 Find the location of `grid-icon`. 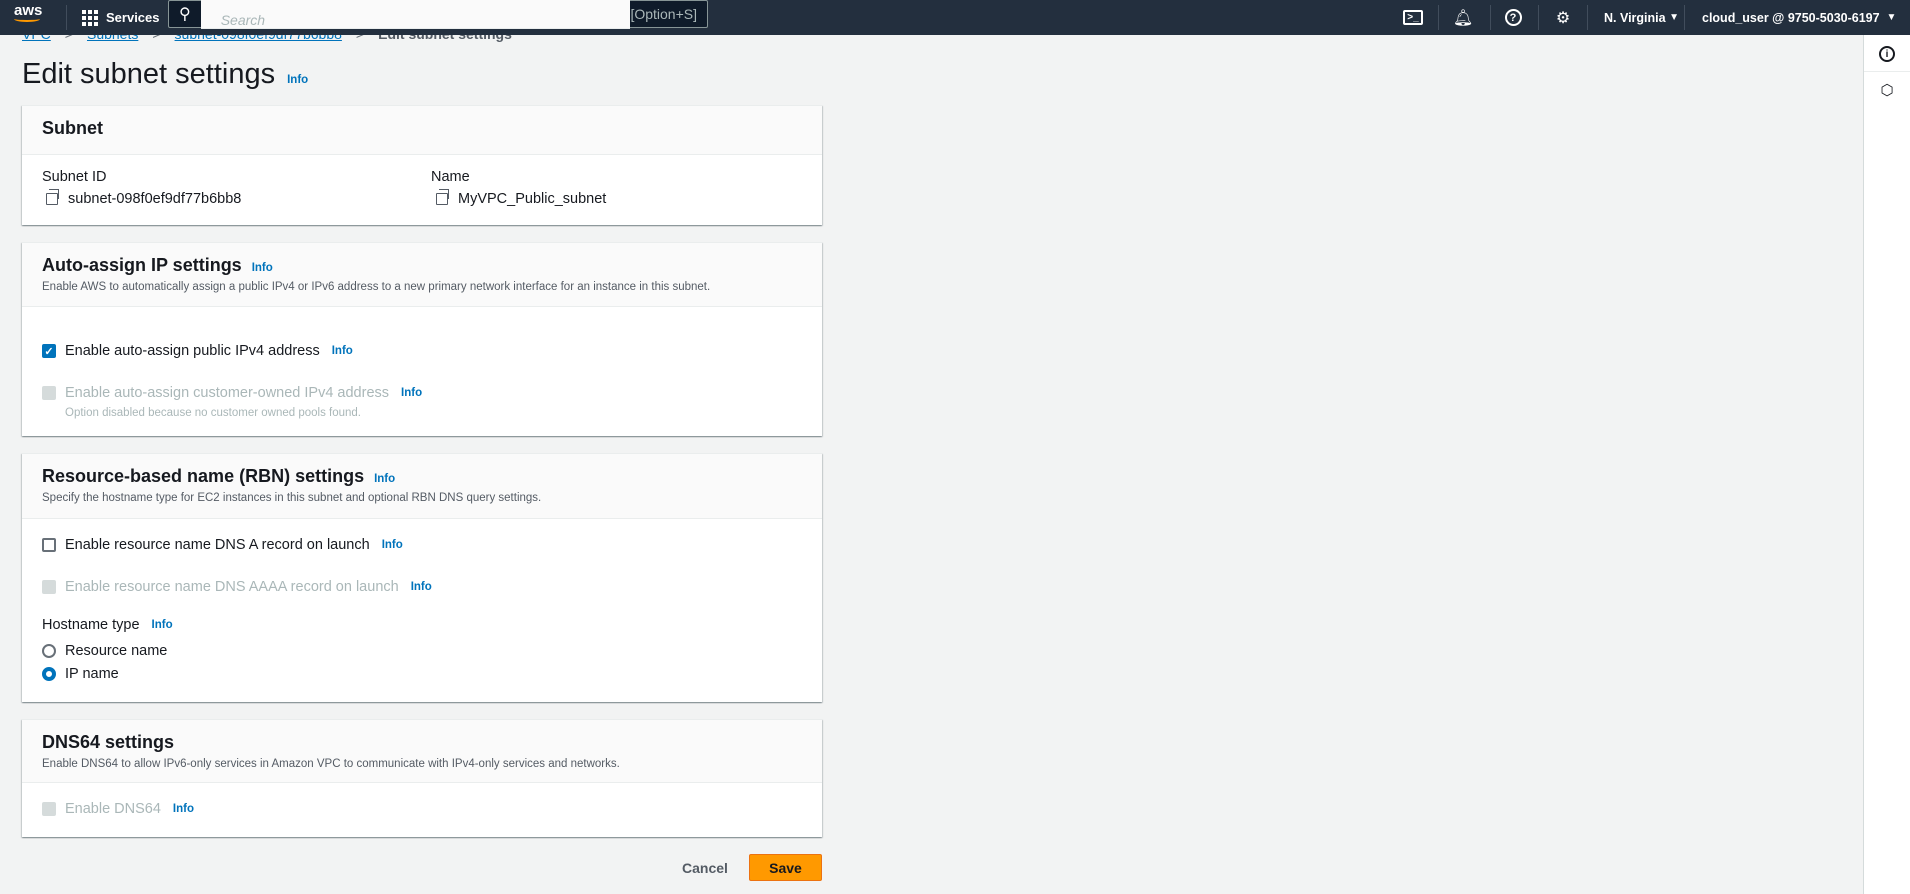

grid-icon is located at coordinates (90, 17).